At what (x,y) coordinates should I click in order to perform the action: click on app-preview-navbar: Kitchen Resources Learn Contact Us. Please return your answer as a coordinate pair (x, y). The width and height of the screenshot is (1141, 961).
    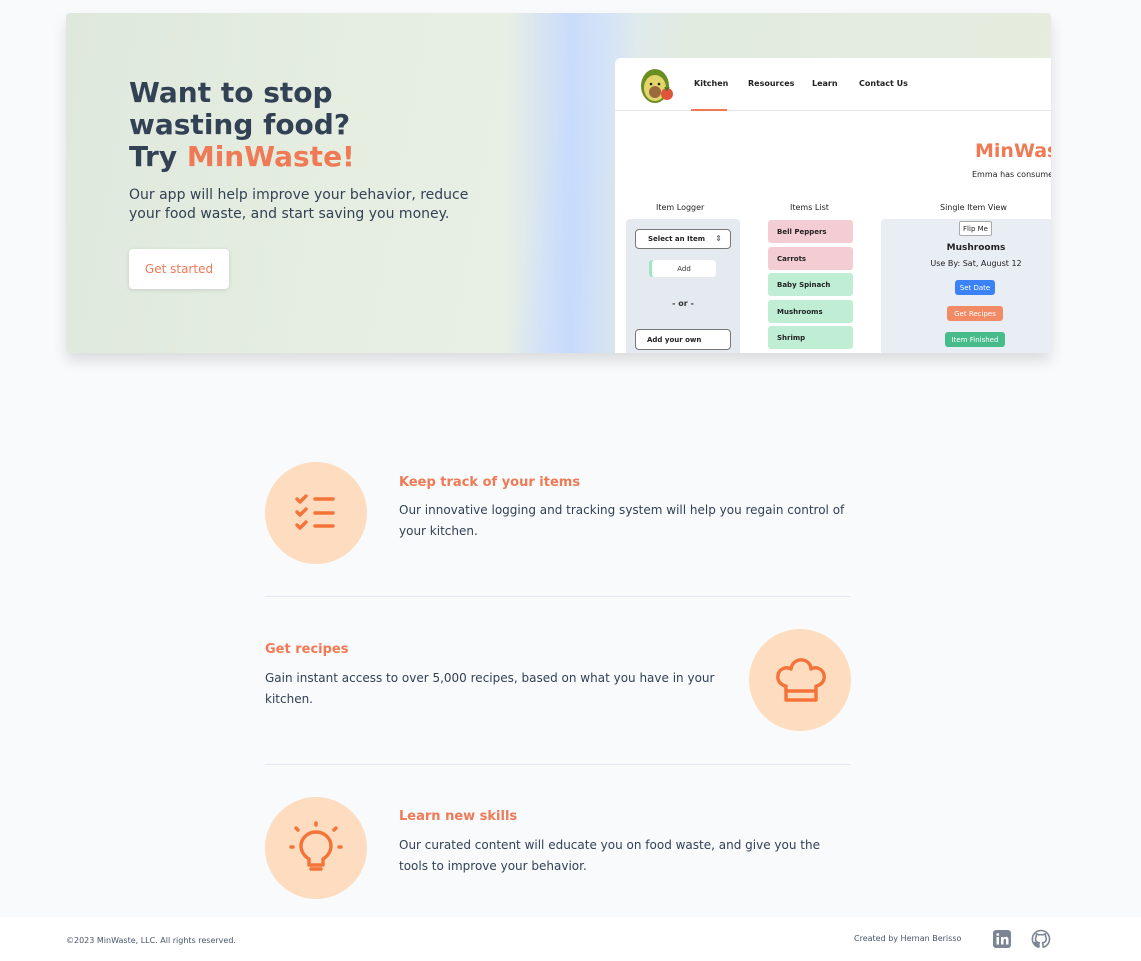
    Looking at the image, I should click on (833, 84).